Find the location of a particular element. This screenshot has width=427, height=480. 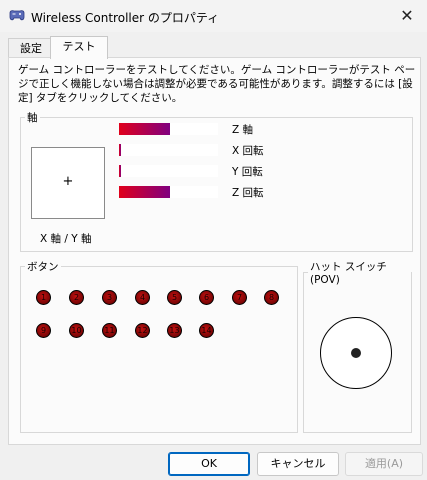

y-rotation-bar is located at coordinates (168, 171).